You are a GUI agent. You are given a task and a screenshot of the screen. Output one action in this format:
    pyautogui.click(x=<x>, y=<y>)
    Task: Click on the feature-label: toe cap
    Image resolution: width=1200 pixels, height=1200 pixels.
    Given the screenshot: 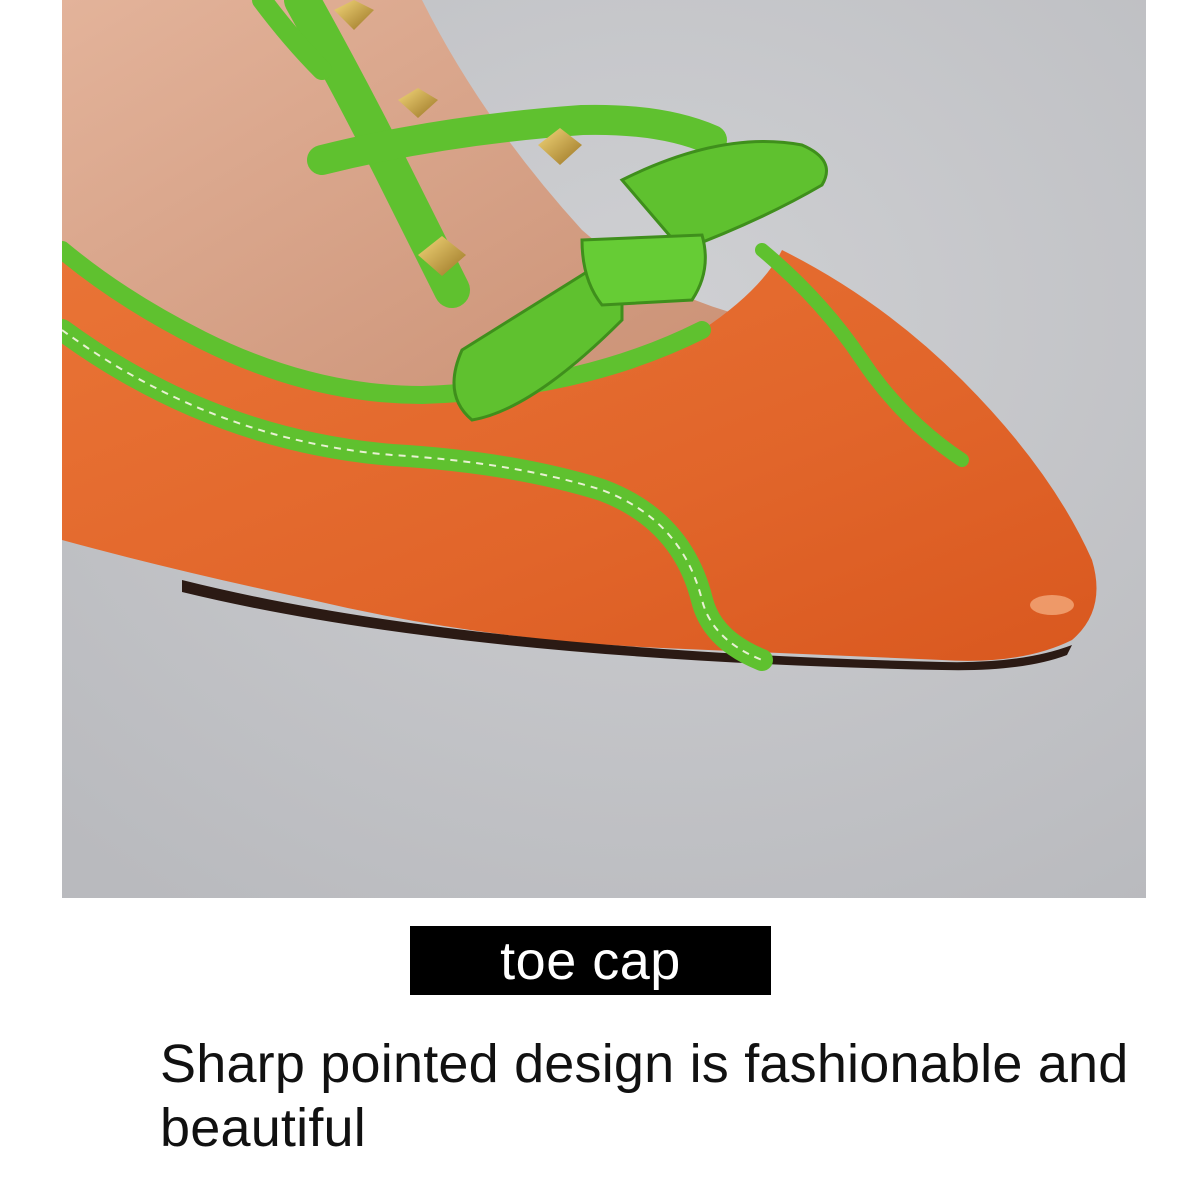 What is the action you would take?
    pyautogui.click(x=590, y=960)
    